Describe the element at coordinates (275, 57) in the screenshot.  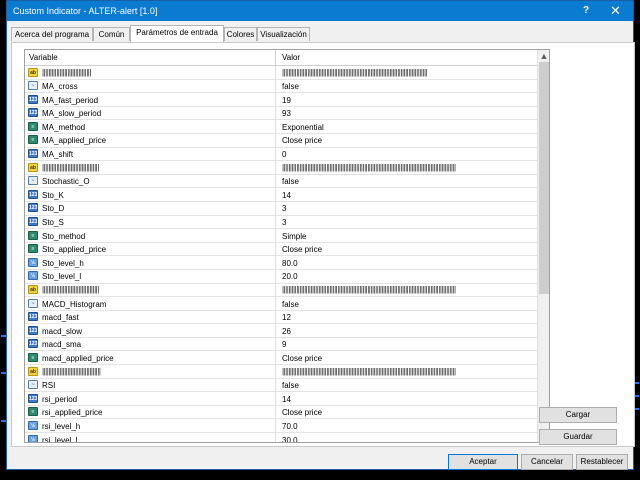
I see `column-divider` at that location.